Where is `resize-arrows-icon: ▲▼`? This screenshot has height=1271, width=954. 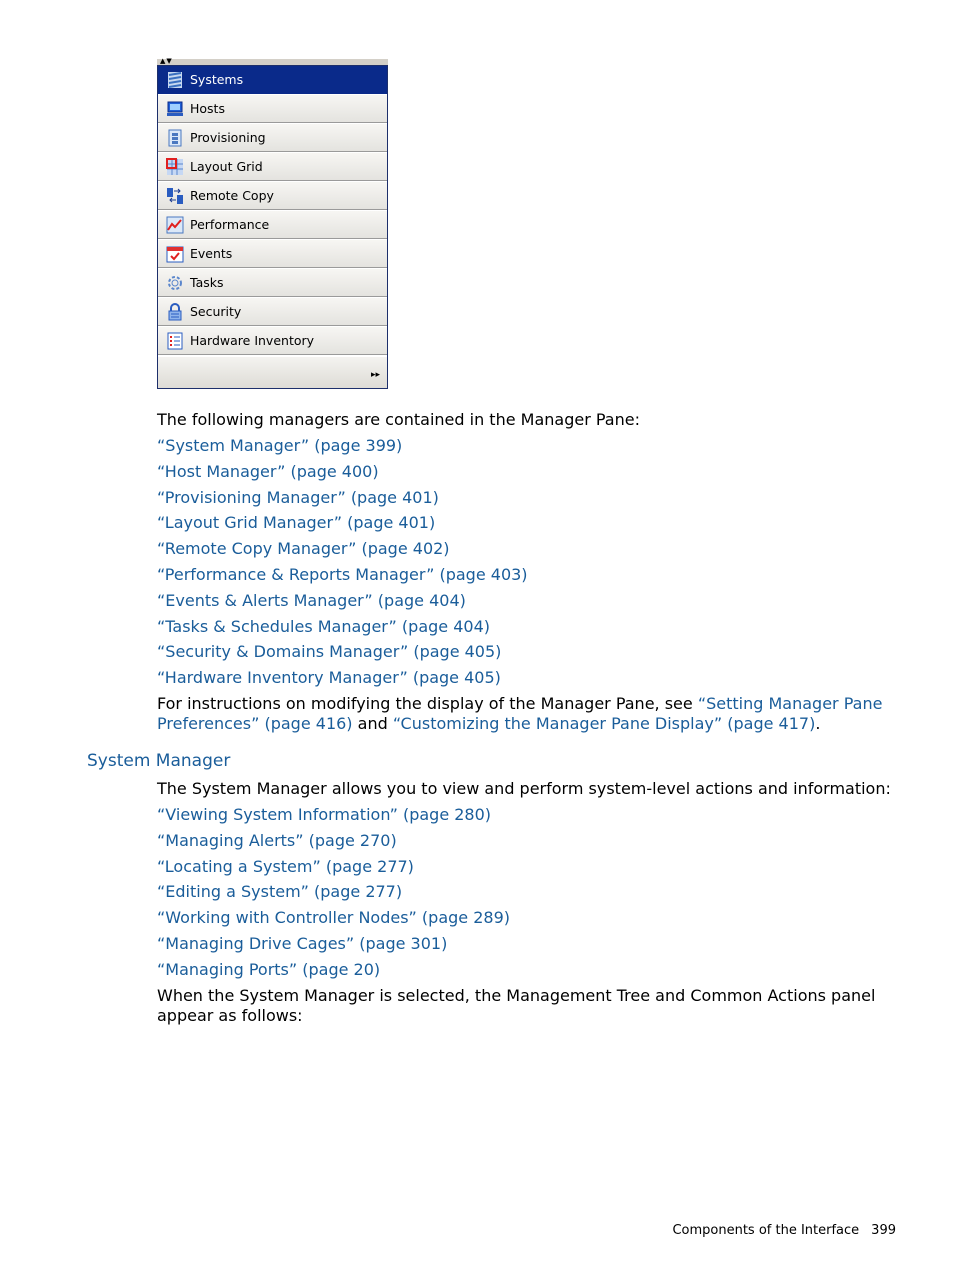
resize-arrows-icon: ▲▼ is located at coordinates (166, 61).